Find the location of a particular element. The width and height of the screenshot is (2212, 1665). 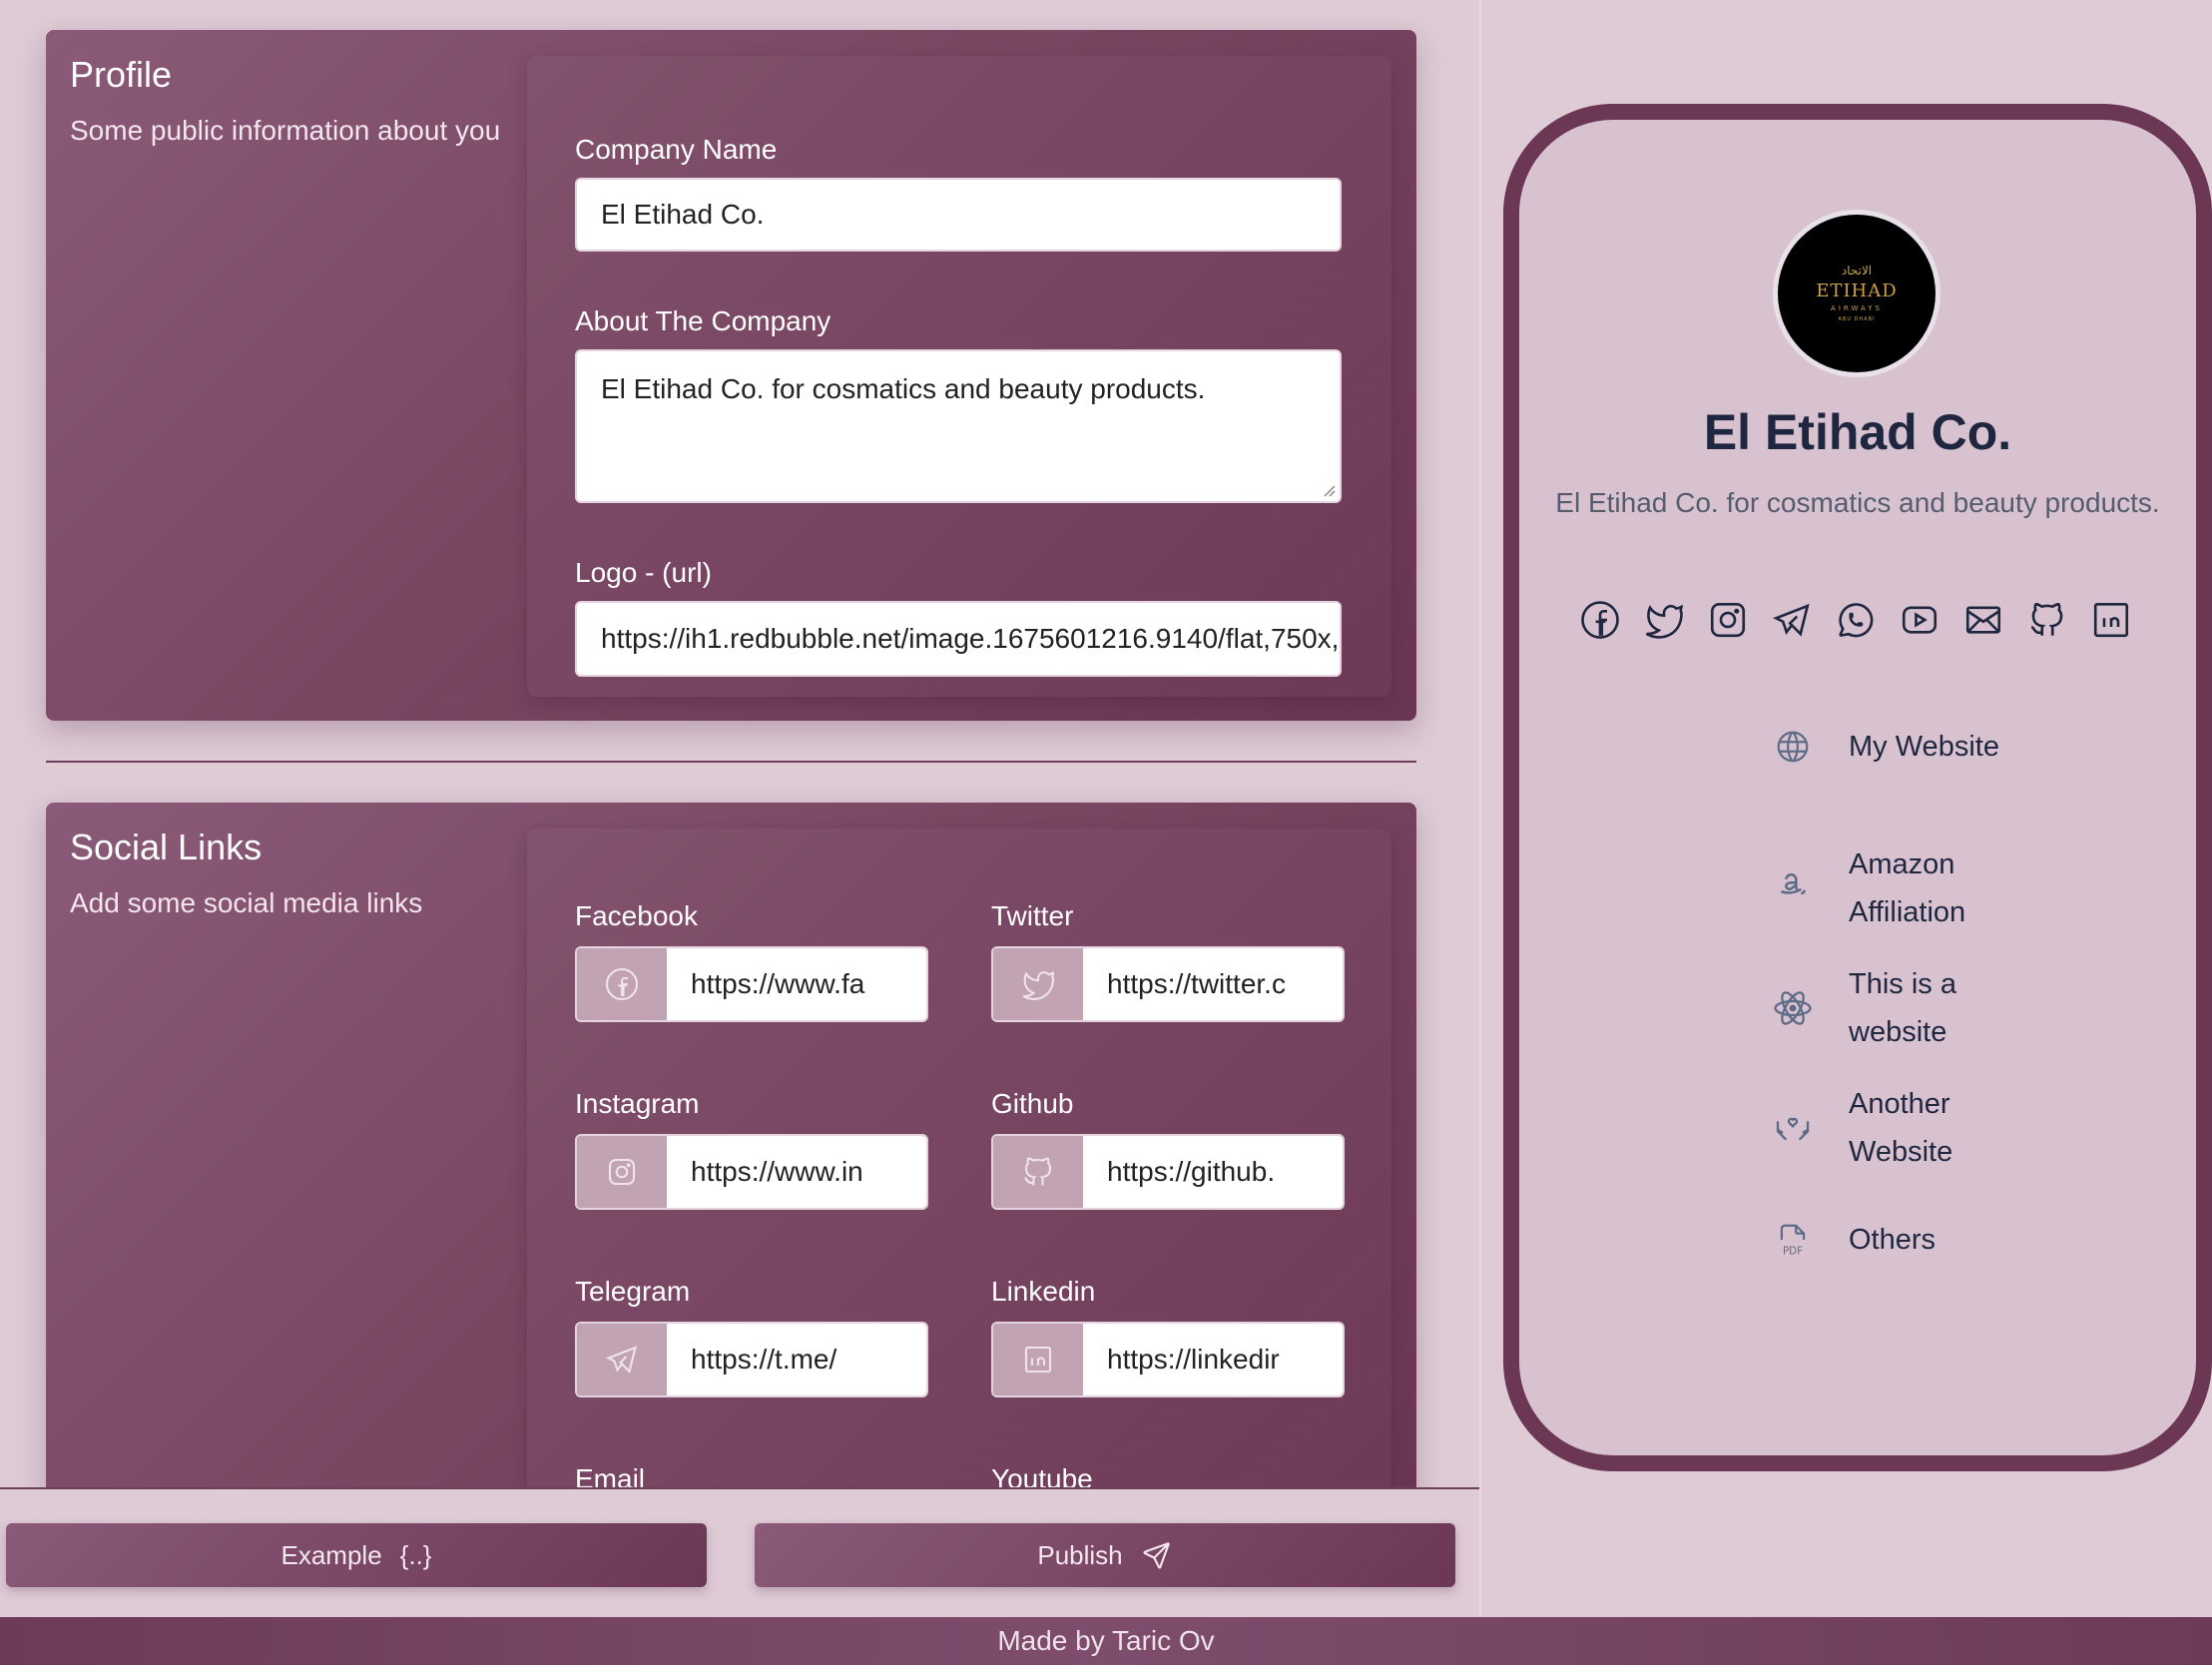

facebook-input-group: https://www.fa is located at coordinates (751, 984).